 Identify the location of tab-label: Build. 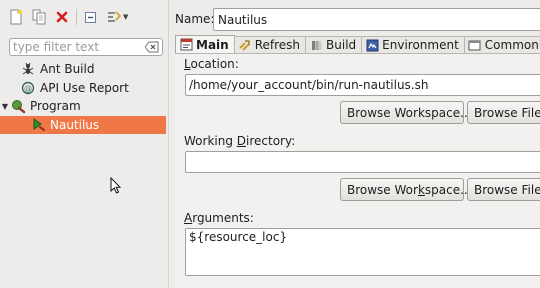
(341, 45).